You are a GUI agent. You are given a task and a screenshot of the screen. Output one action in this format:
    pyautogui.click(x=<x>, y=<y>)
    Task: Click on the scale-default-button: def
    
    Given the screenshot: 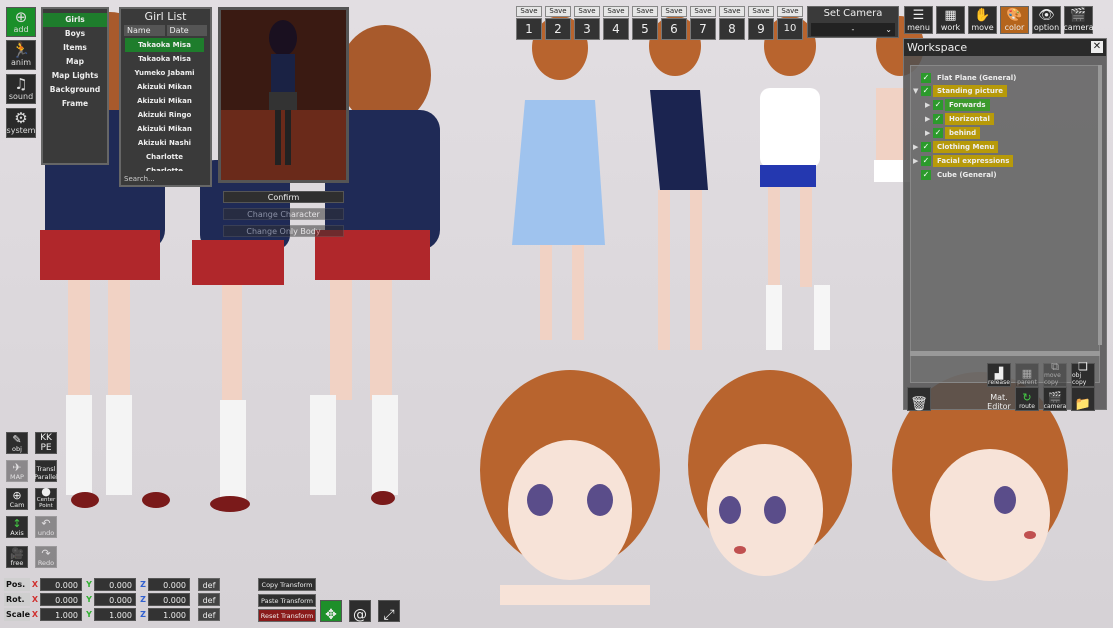 What is the action you would take?
    pyautogui.click(x=209, y=614)
    